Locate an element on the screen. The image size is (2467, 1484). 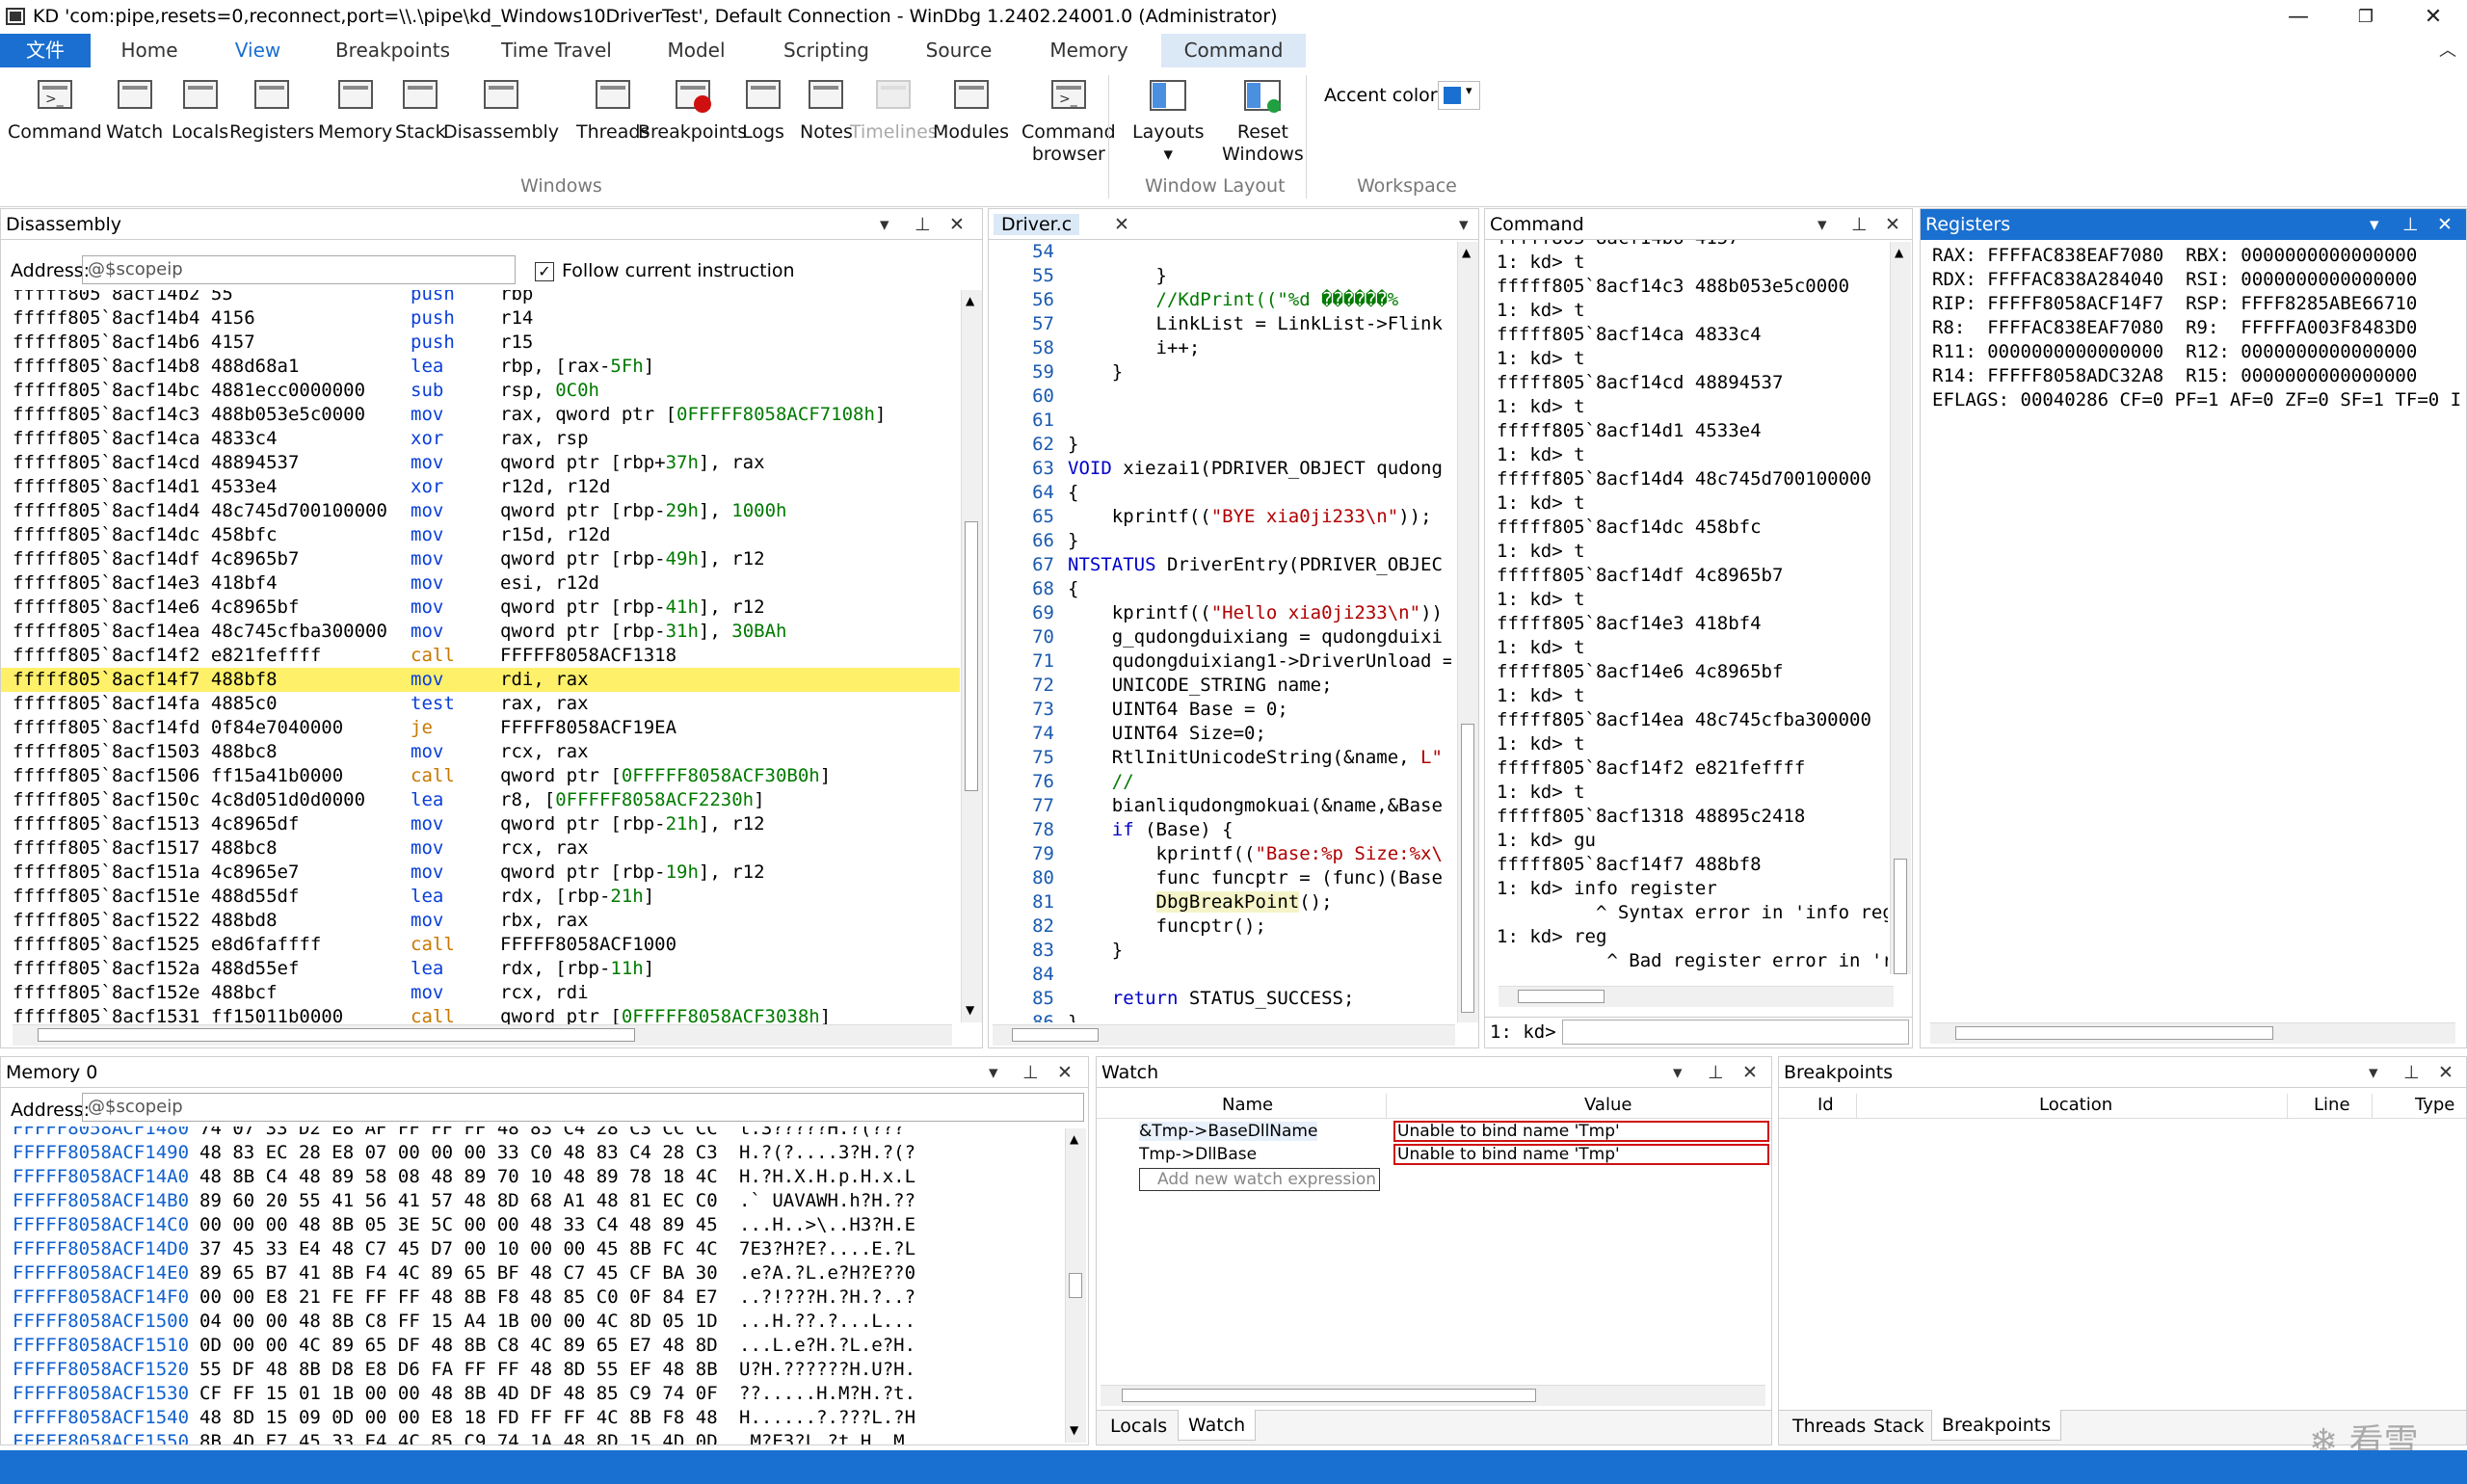
disasm-row: fffff805`8acf14b6 4157 push r15 is located at coordinates (480, 343).